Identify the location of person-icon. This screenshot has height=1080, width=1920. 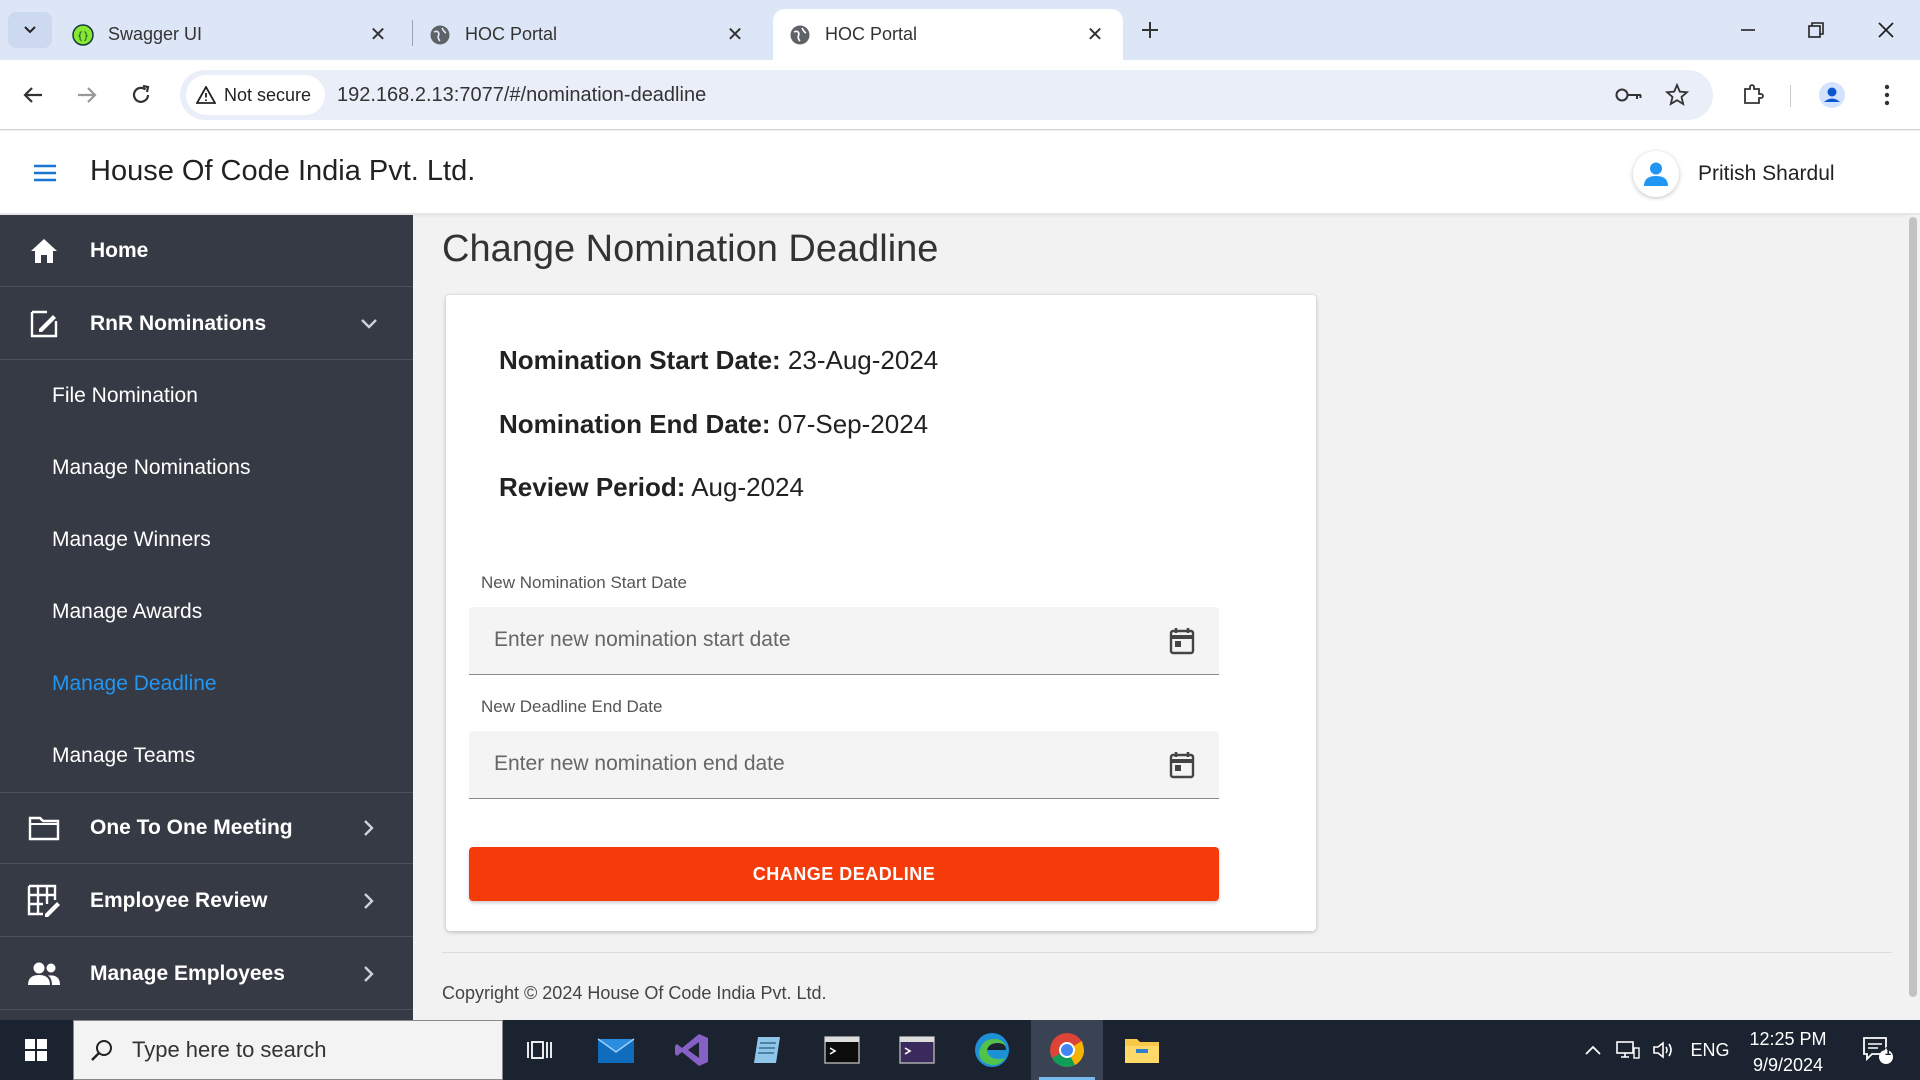
(1656, 174).